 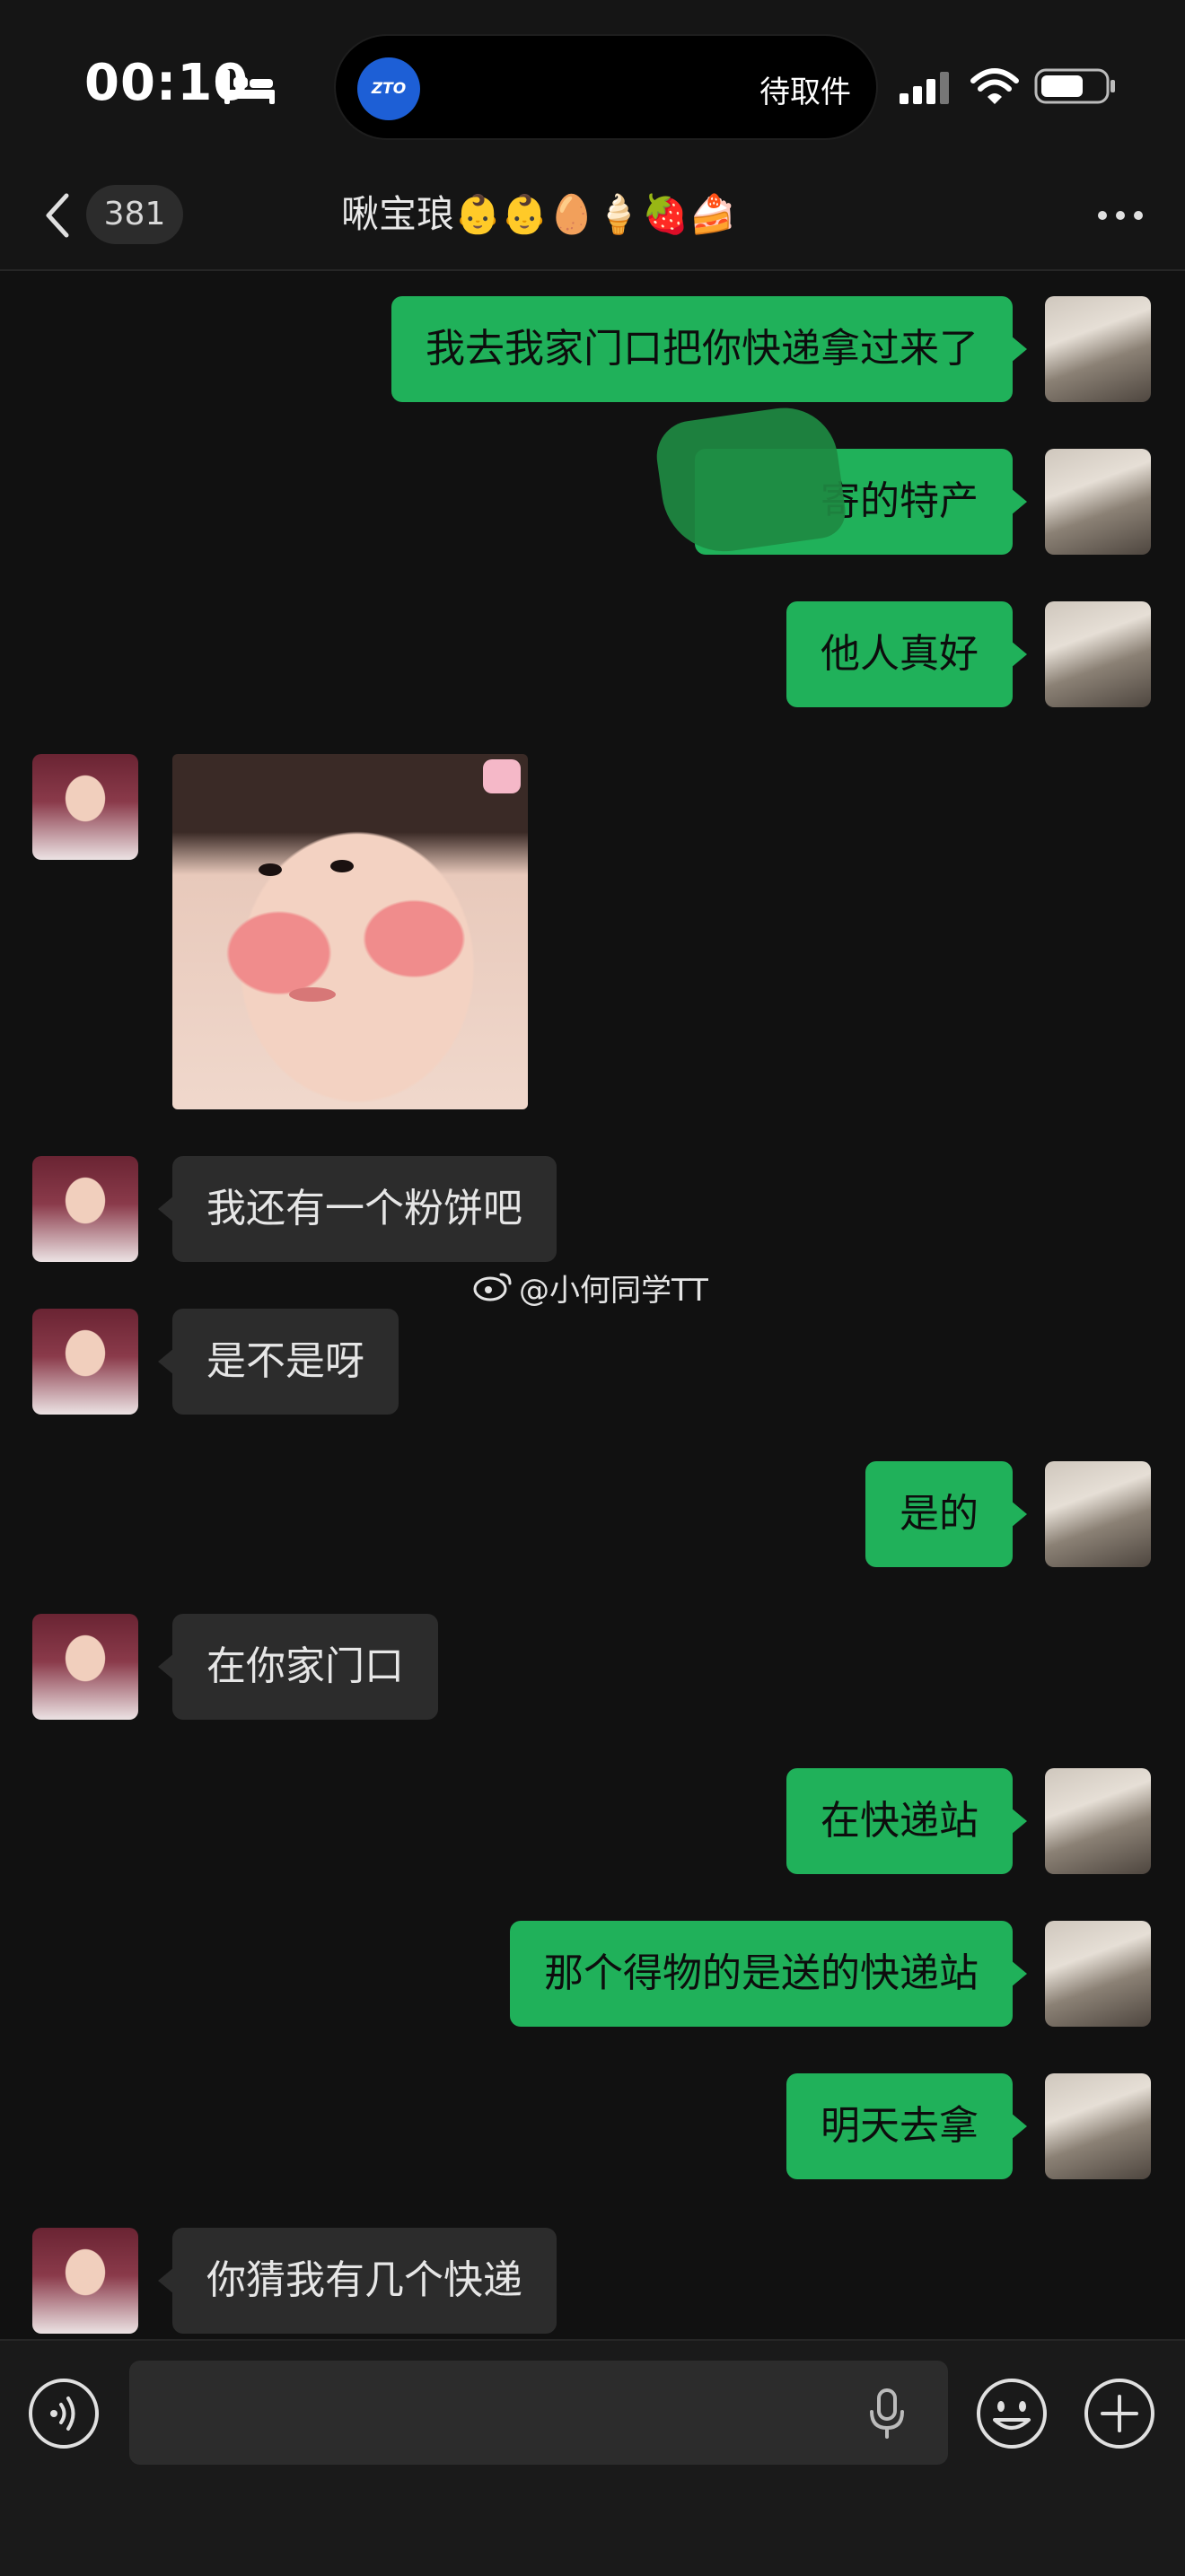 What do you see at coordinates (994, 86) in the screenshot?
I see `wifi-icon` at bounding box center [994, 86].